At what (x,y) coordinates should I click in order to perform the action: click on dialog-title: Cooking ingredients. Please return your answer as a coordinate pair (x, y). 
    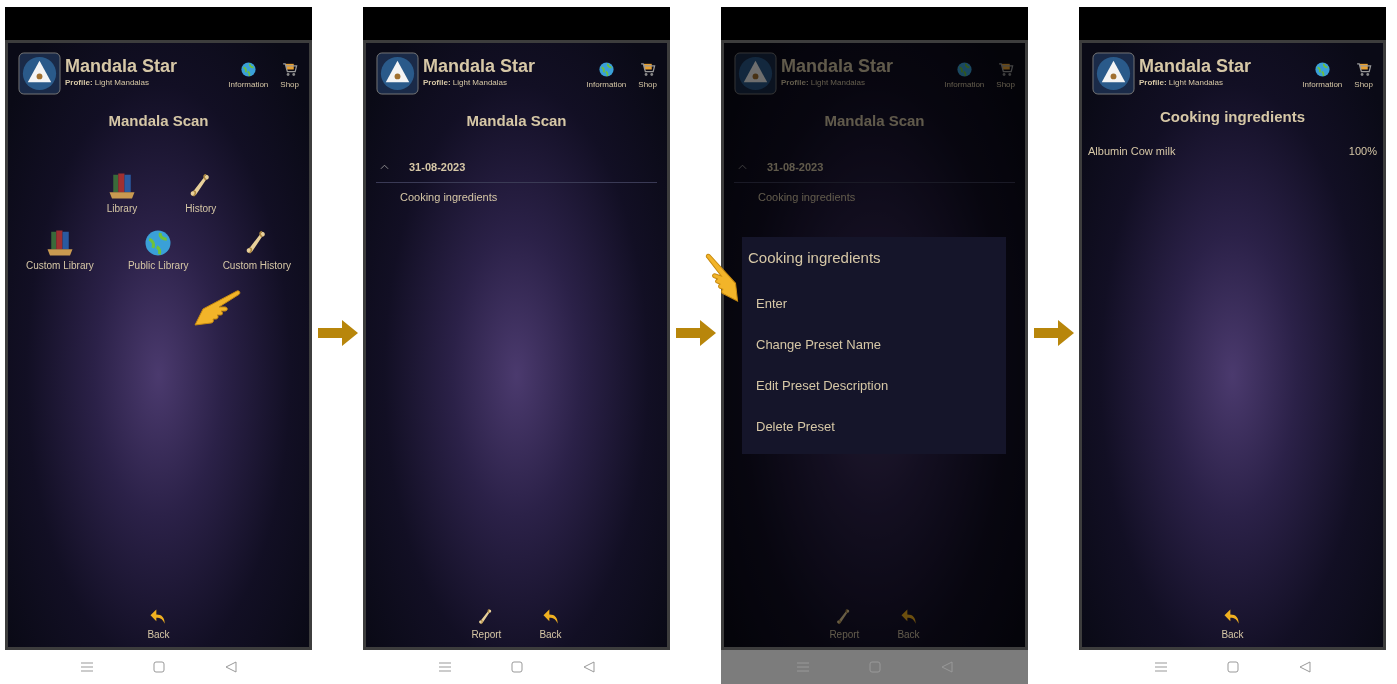
    Looking at the image, I should click on (815, 258).